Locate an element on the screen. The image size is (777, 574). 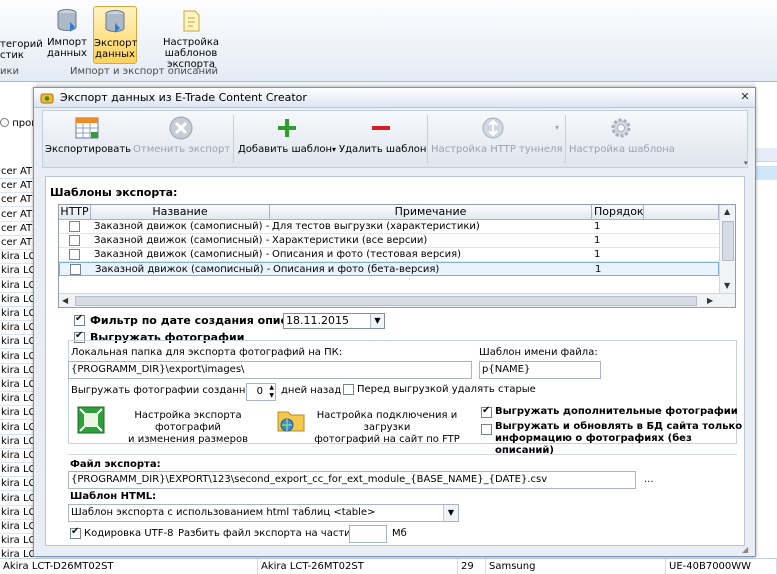
cancel-export-button: Отменить экспорт is located at coordinates (181, 139).